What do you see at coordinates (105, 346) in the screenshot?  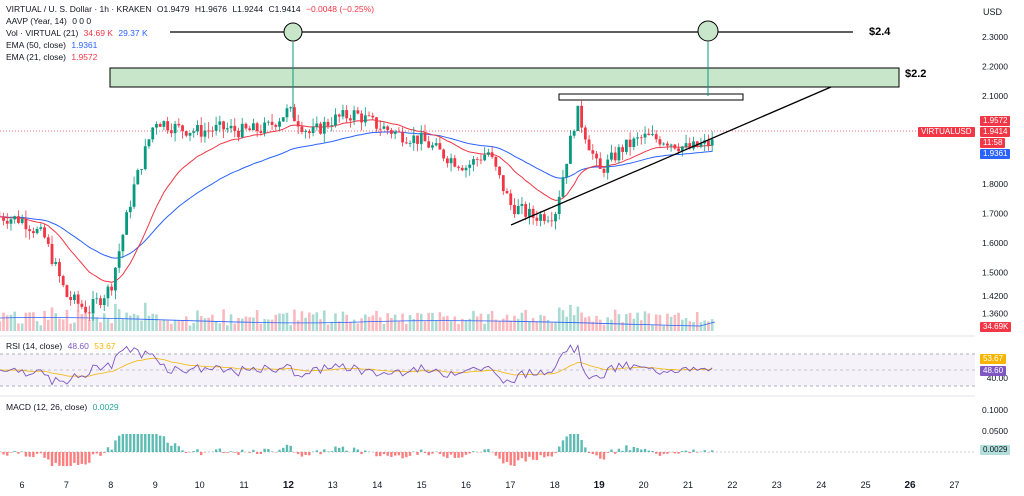 I see `rsi-ma-value: 53.67` at bounding box center [105, 346].